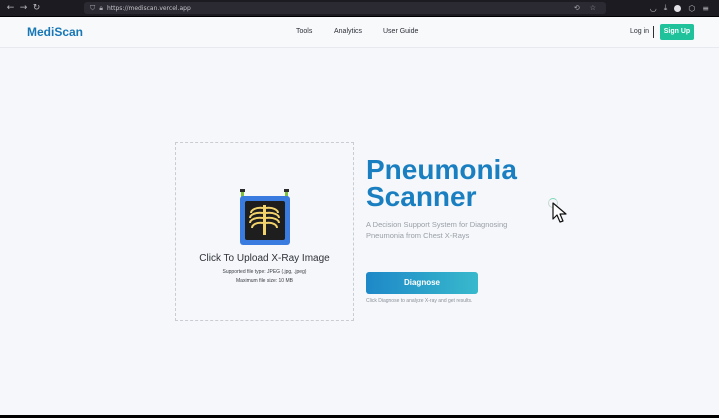 The image size is (719, 418). Describe the element at coordinates (10, 8) in the screenshot. I see `back-arrow-icon: ←` at that location.